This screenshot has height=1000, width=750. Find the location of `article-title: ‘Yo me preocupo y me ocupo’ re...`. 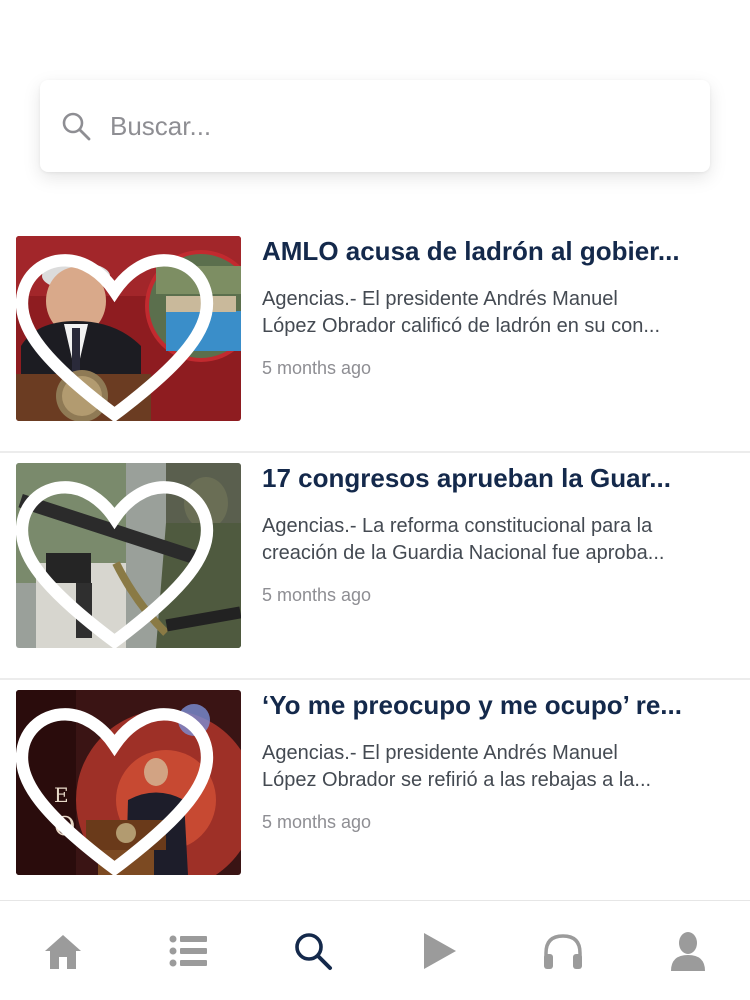

article-title: ‘Yo me preocupo y me ocupo’ re... is located at coordinates (494, 705).